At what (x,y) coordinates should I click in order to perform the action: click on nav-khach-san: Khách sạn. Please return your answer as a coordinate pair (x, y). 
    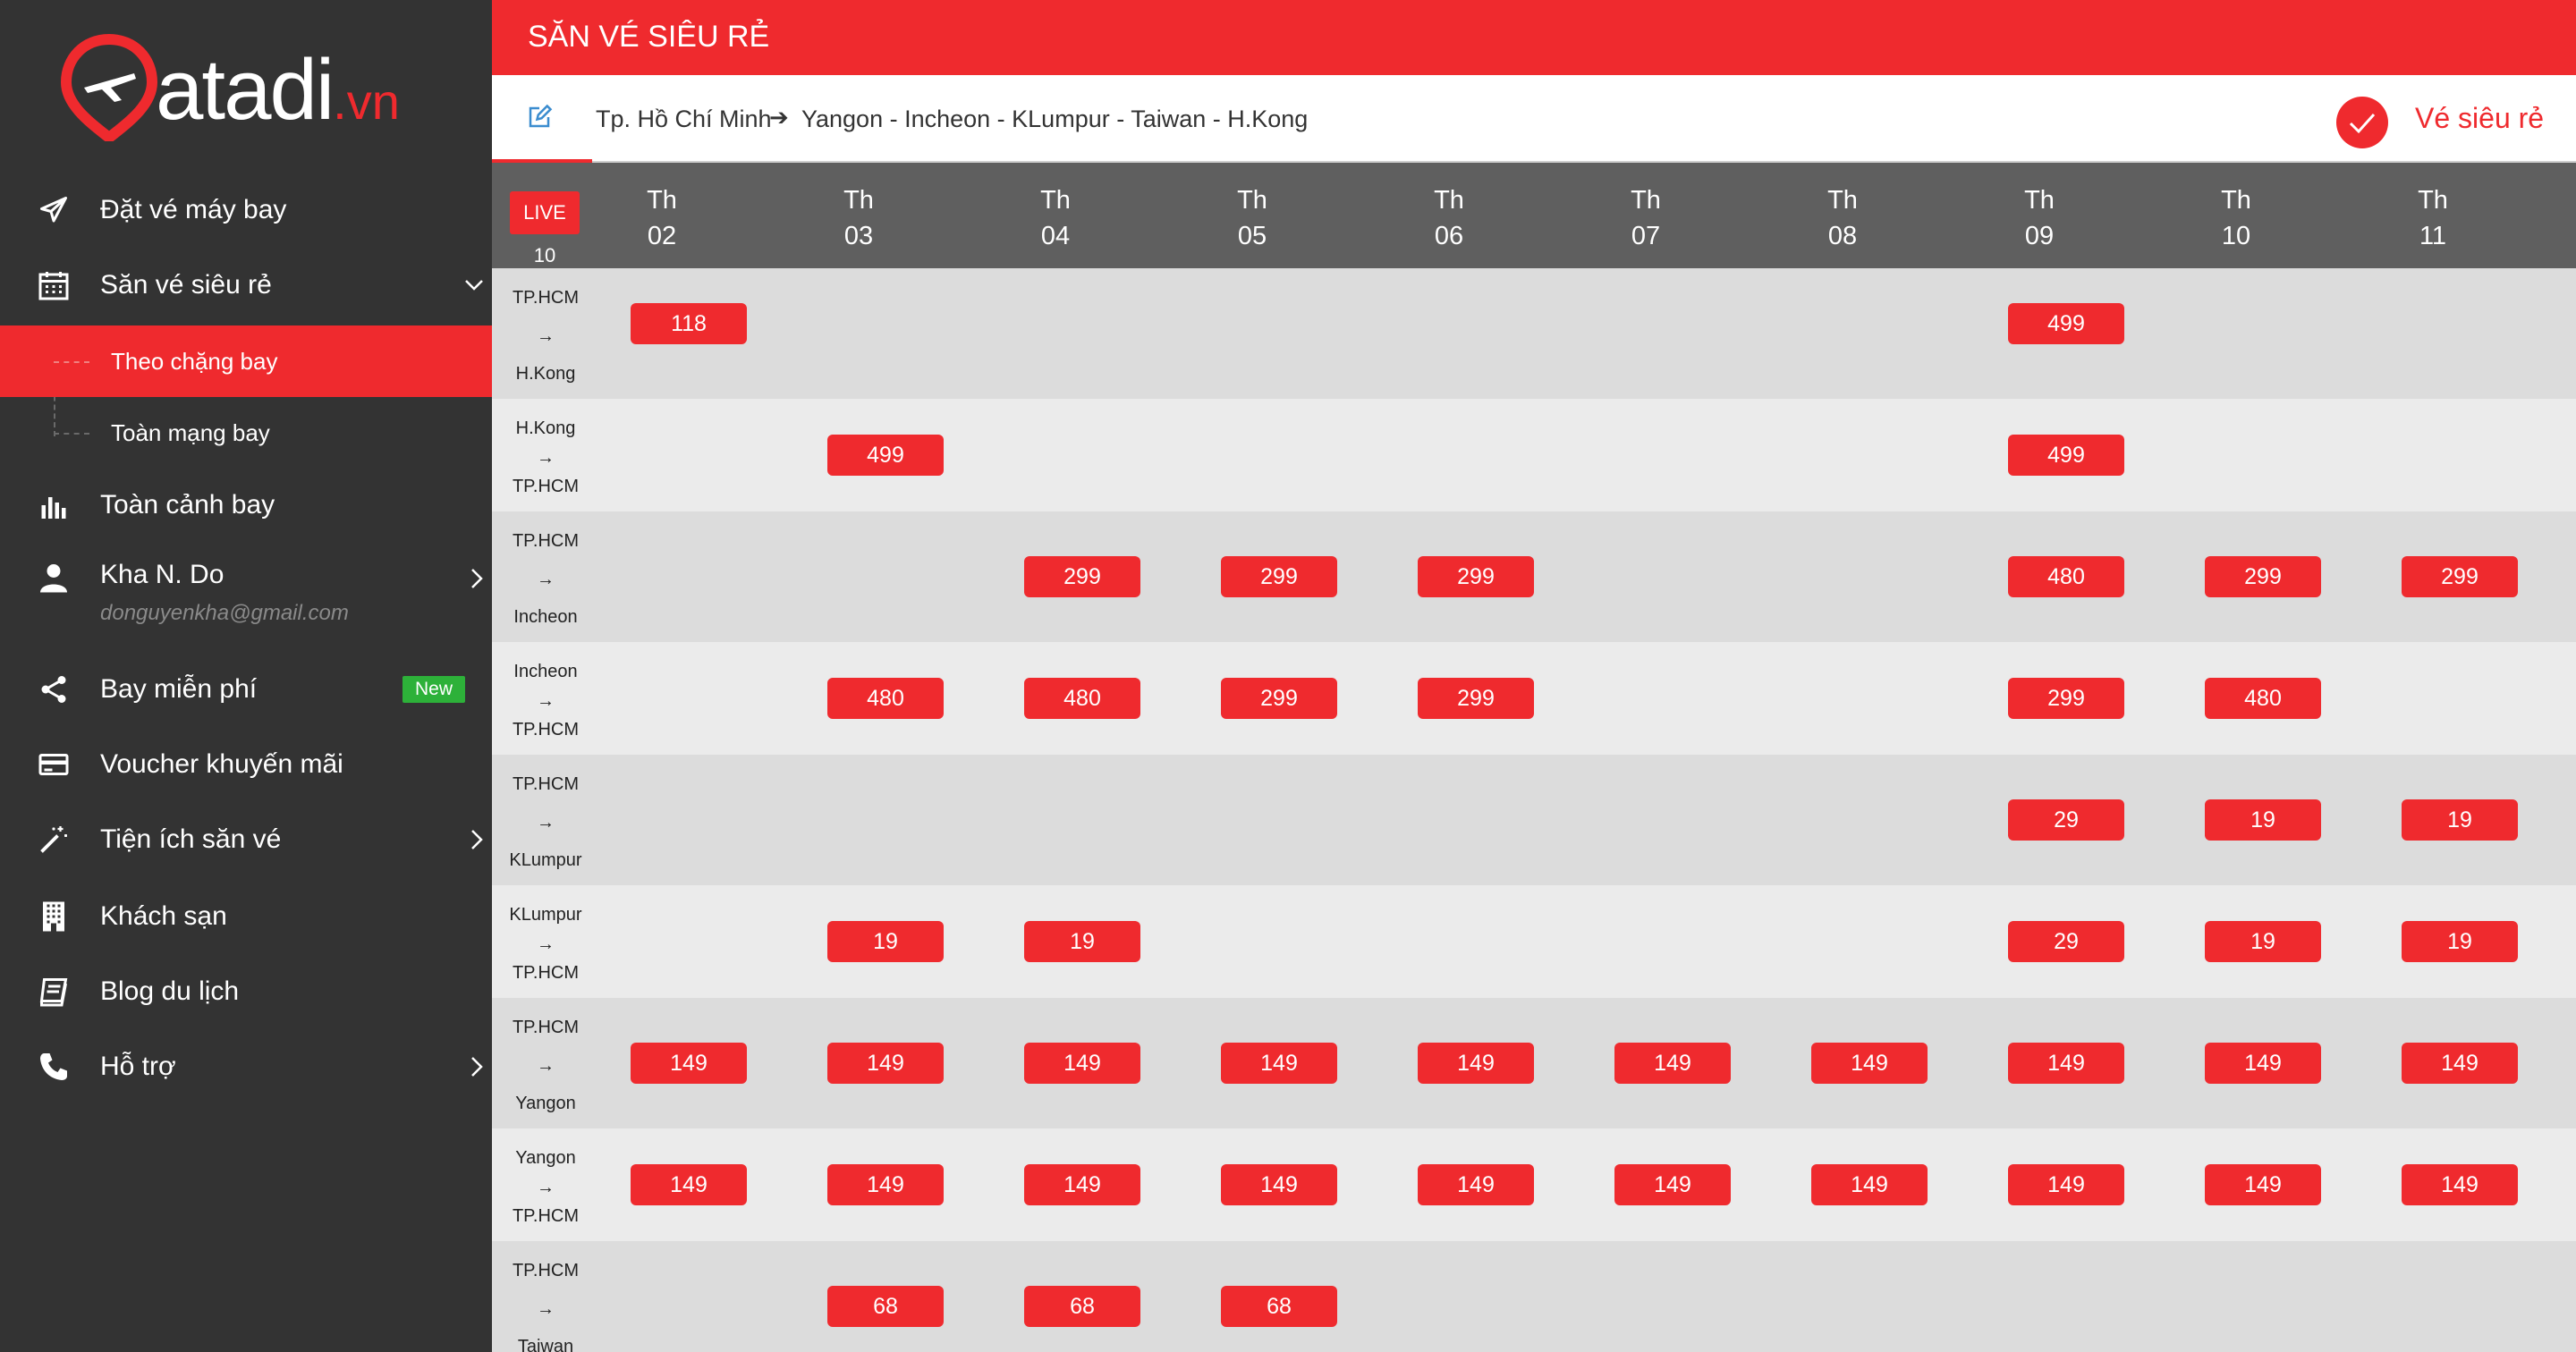
    Looking at the image, I should click on (246, 916).